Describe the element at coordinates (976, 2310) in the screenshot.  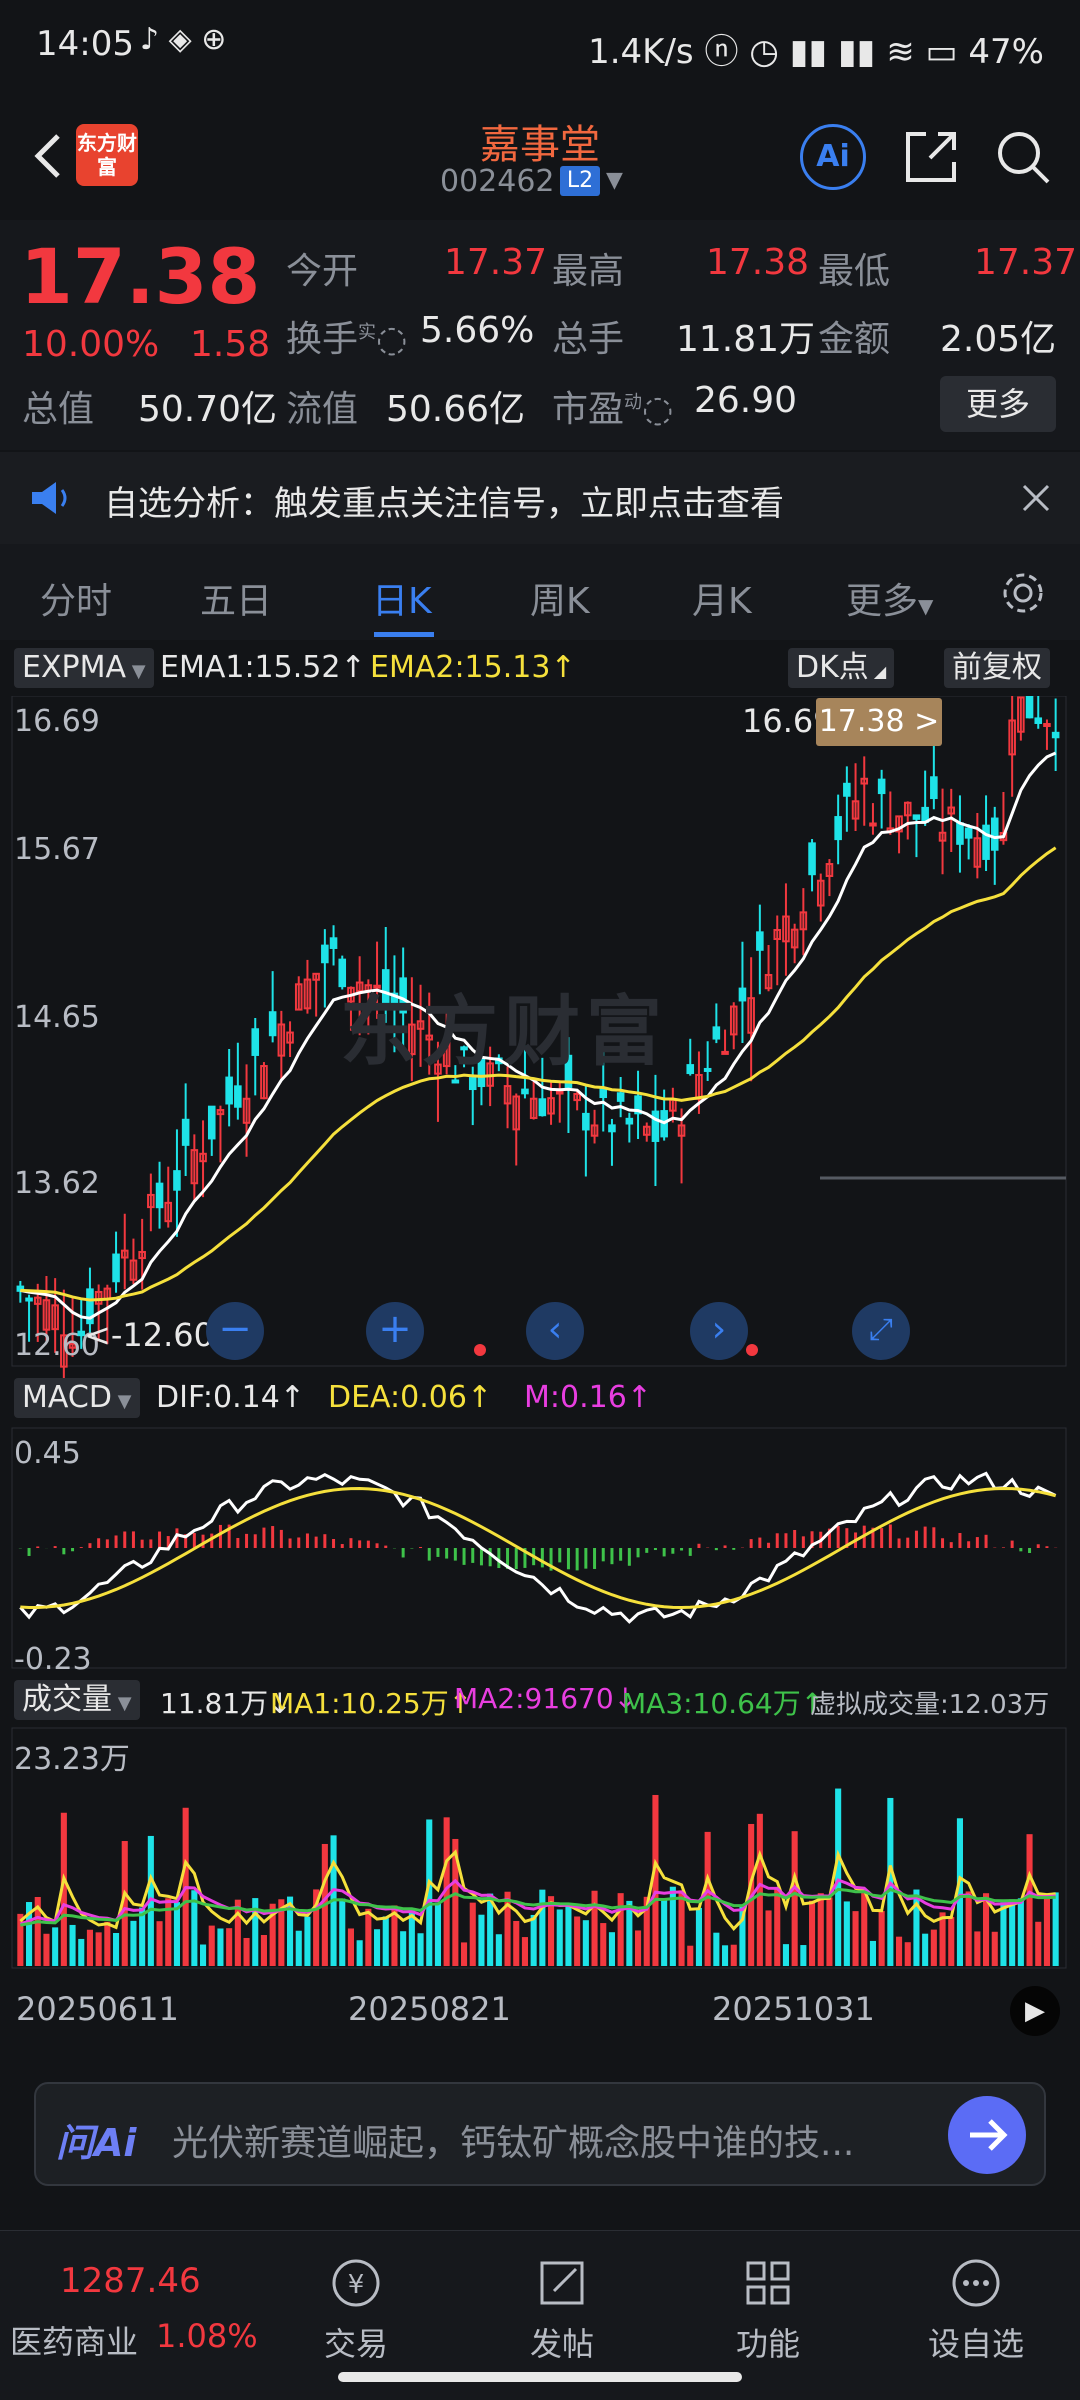
I see `nav-add-watchlist: 设自选` at that location.